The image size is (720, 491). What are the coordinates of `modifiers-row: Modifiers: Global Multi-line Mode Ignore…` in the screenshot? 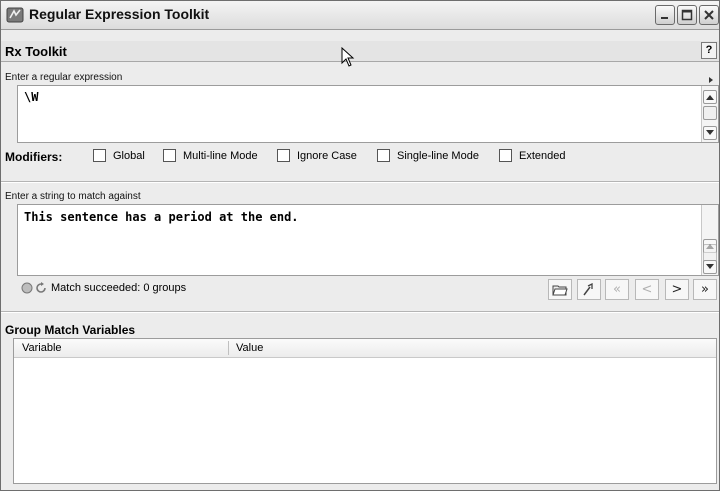 It's located at (360, 157).